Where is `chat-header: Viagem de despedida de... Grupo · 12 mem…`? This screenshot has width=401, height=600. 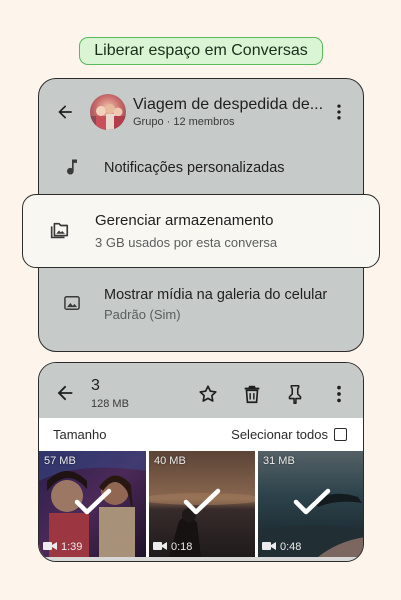 chat-header: Viagem de despedida de... Grupo · 12 mem… is located at coordinates (201, 112).